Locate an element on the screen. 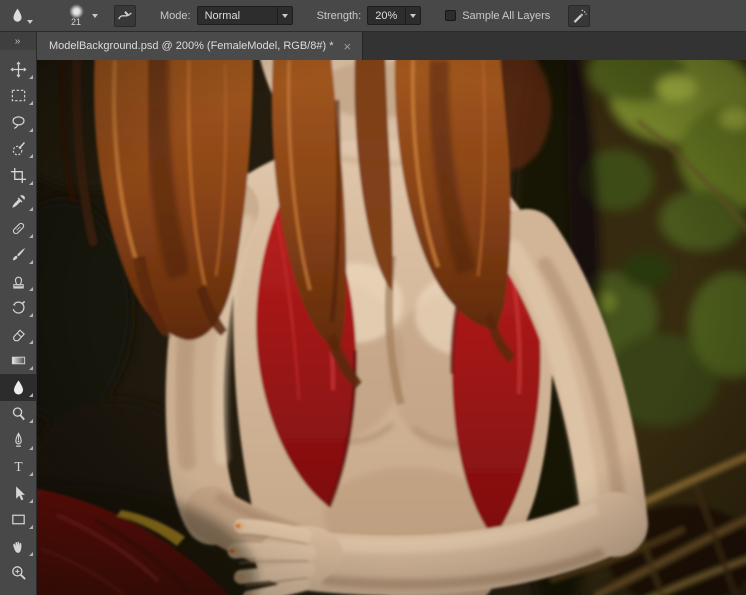 The image size is (746, 595). dodge-tool-button is located at coordinates (18, 414).